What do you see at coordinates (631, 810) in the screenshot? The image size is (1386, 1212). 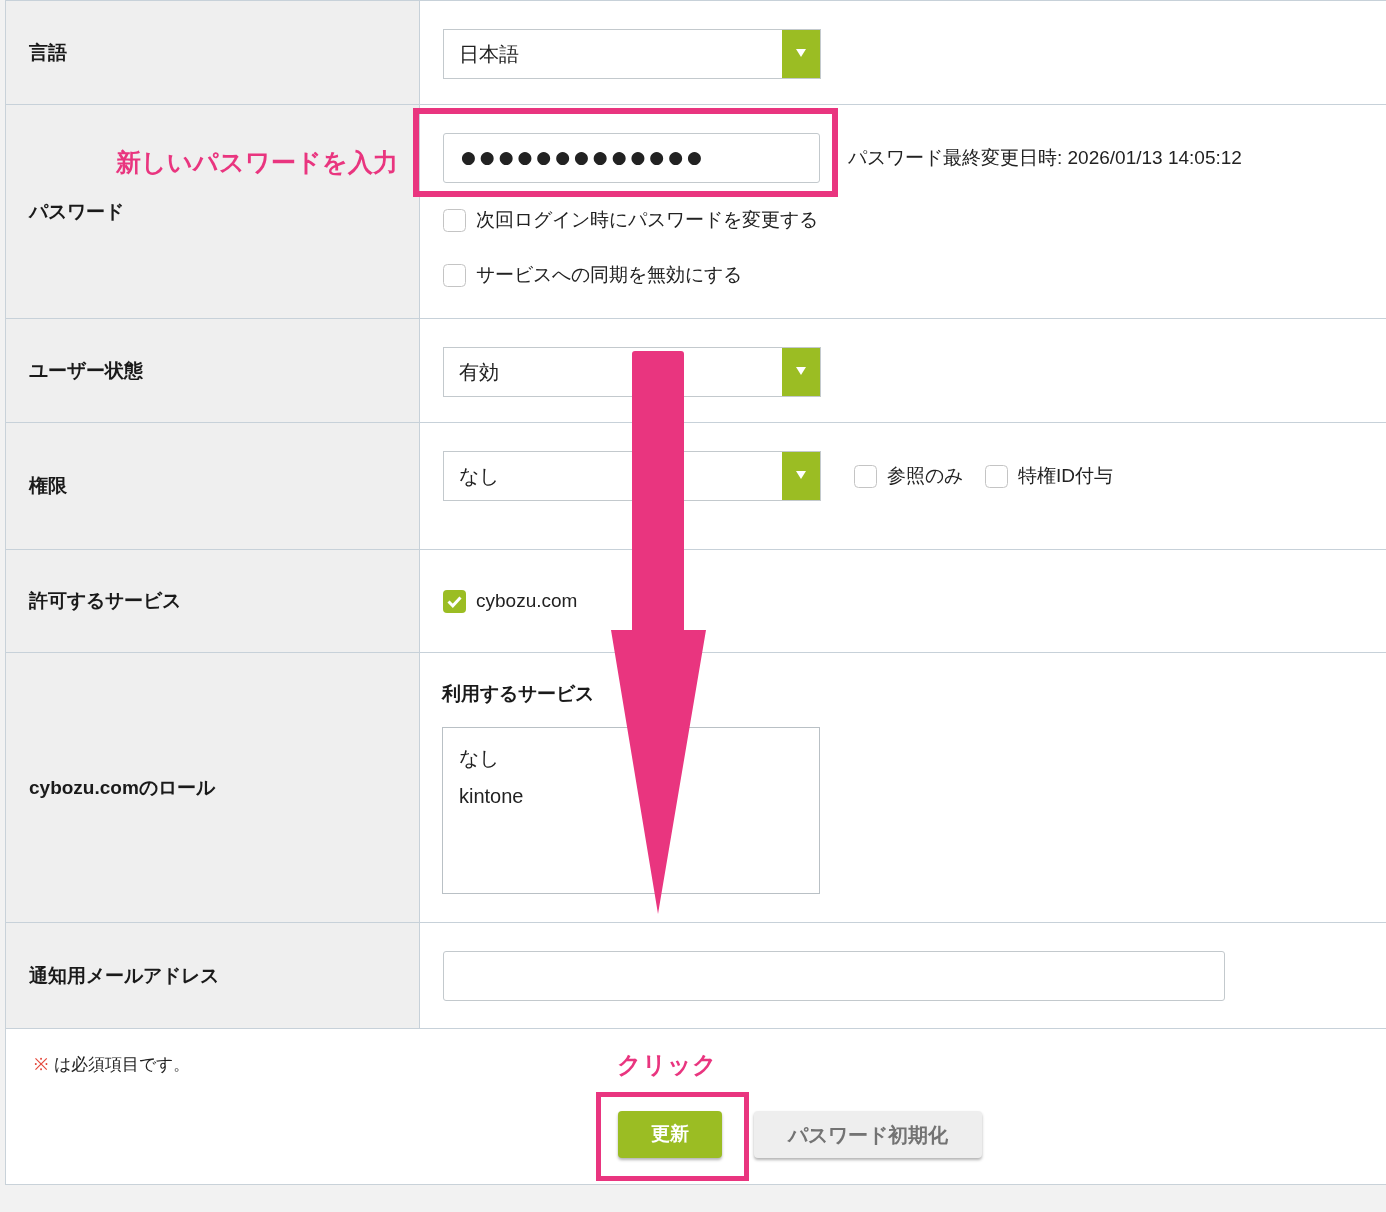 I see `listbox: なし kintone` at bounding box center [631, 810].